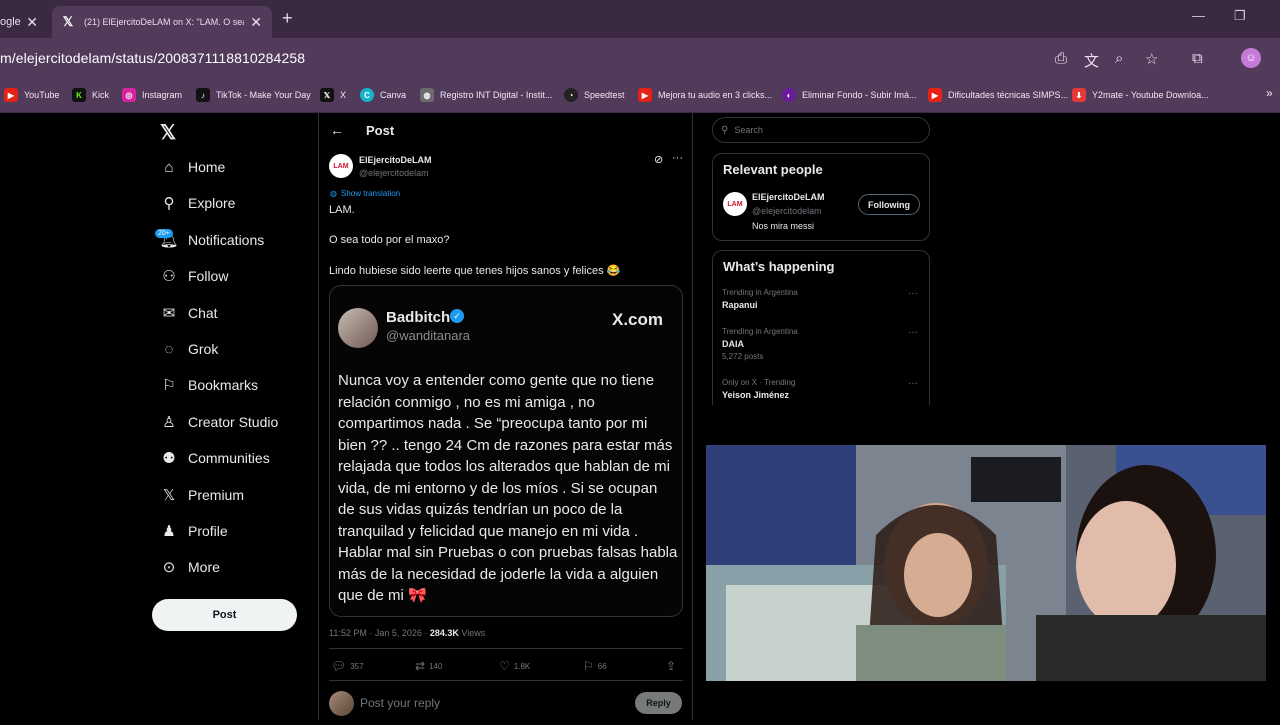 This screenshot has height=725, width=1280. I want to click on nav-home: ⌂ Home, so click(192, 167).